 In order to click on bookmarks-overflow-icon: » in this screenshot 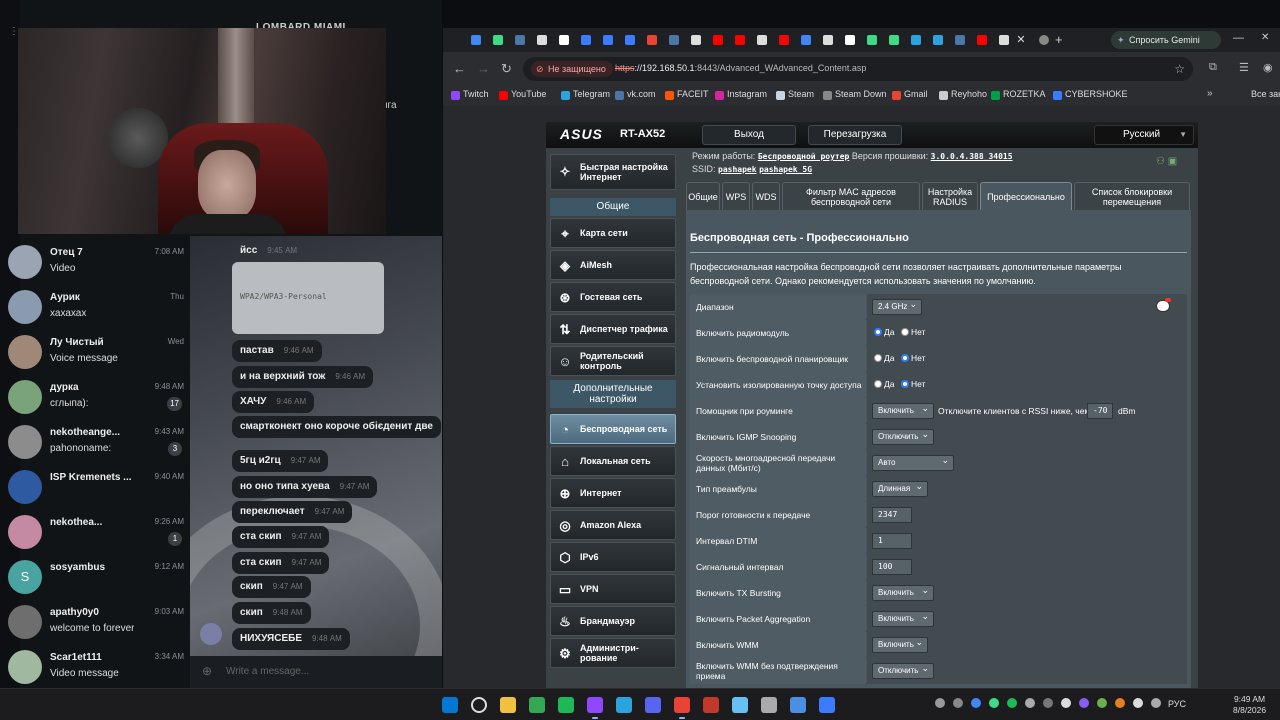, I will do `click(1210, 93)`.